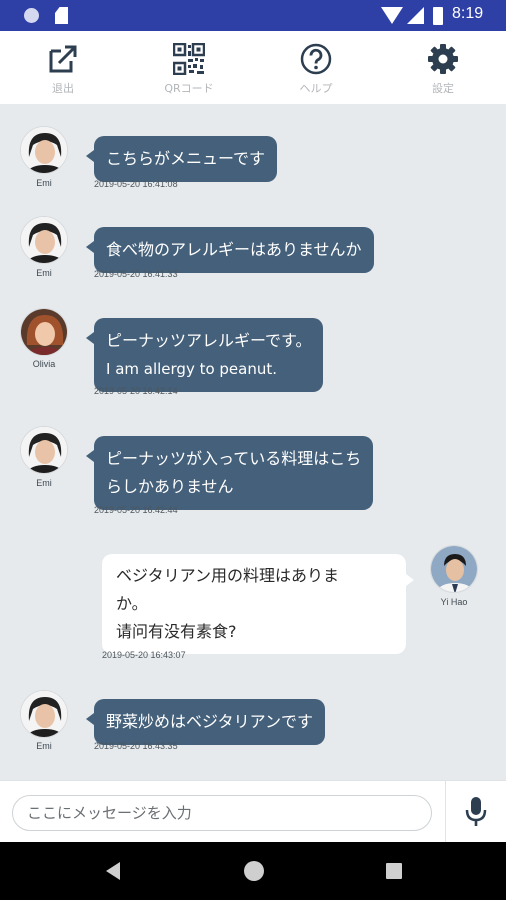  I want to click on message-timestamp: 2019-05-20 16:42:44, so click(136, 510).